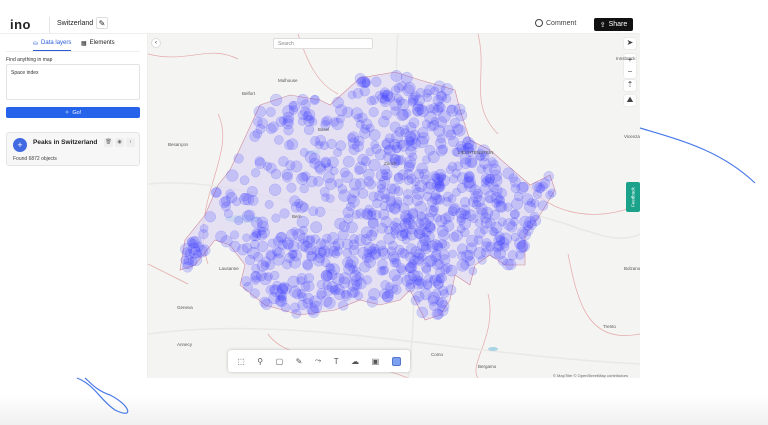 The height and width of the screenshot is (425, 768). What do you see at coordinates (280, 361) in the screenshot?
I see `rectangle-icon: ▢` at bounding box center [280, 361].